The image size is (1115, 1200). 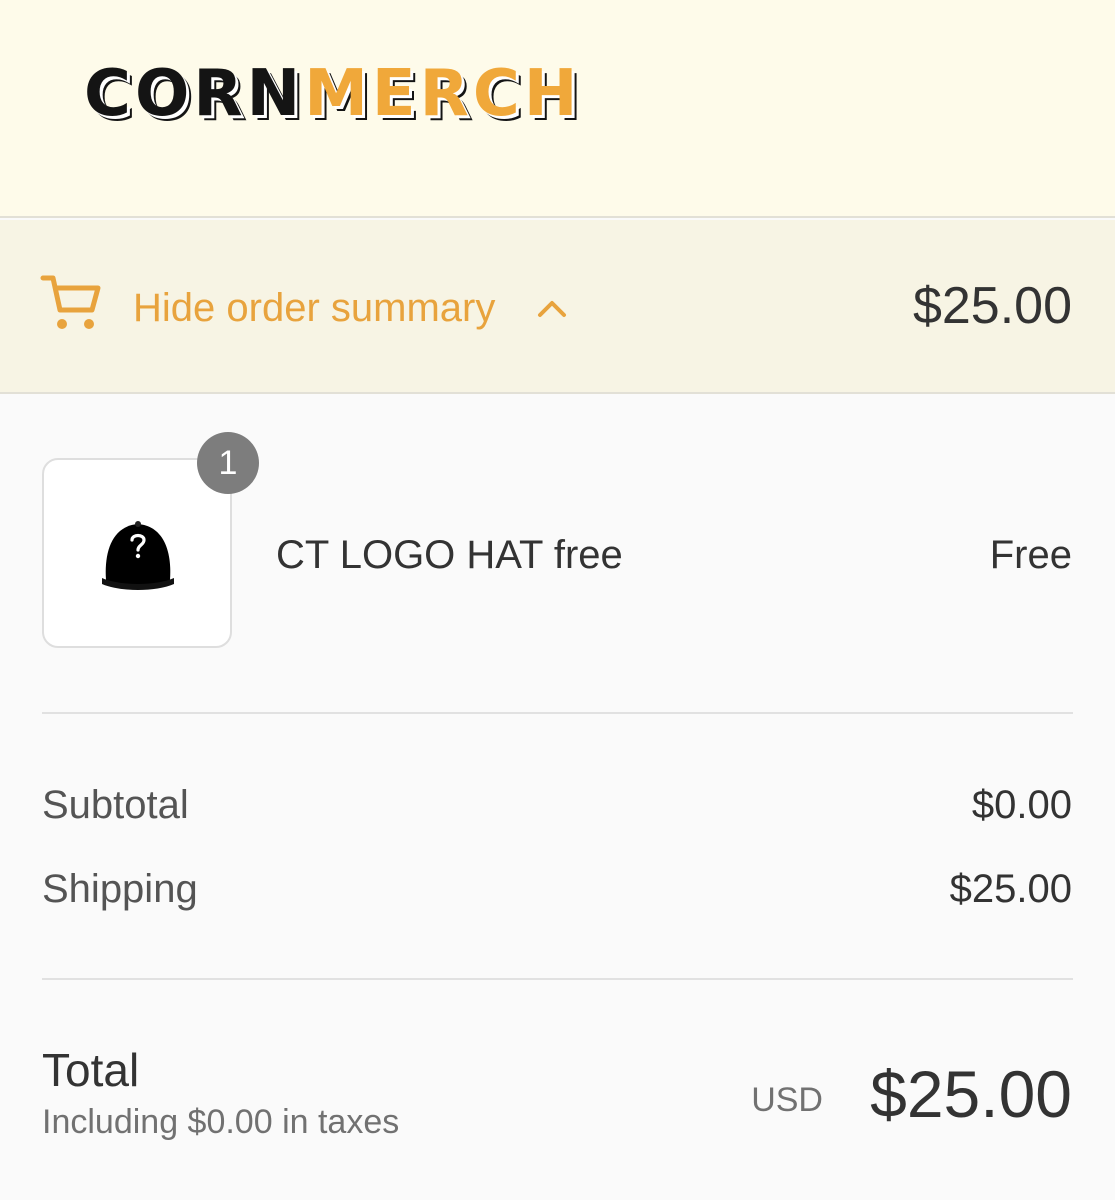 I want to click on store-logo: CORNMERCH, so click(x=332, y=94).